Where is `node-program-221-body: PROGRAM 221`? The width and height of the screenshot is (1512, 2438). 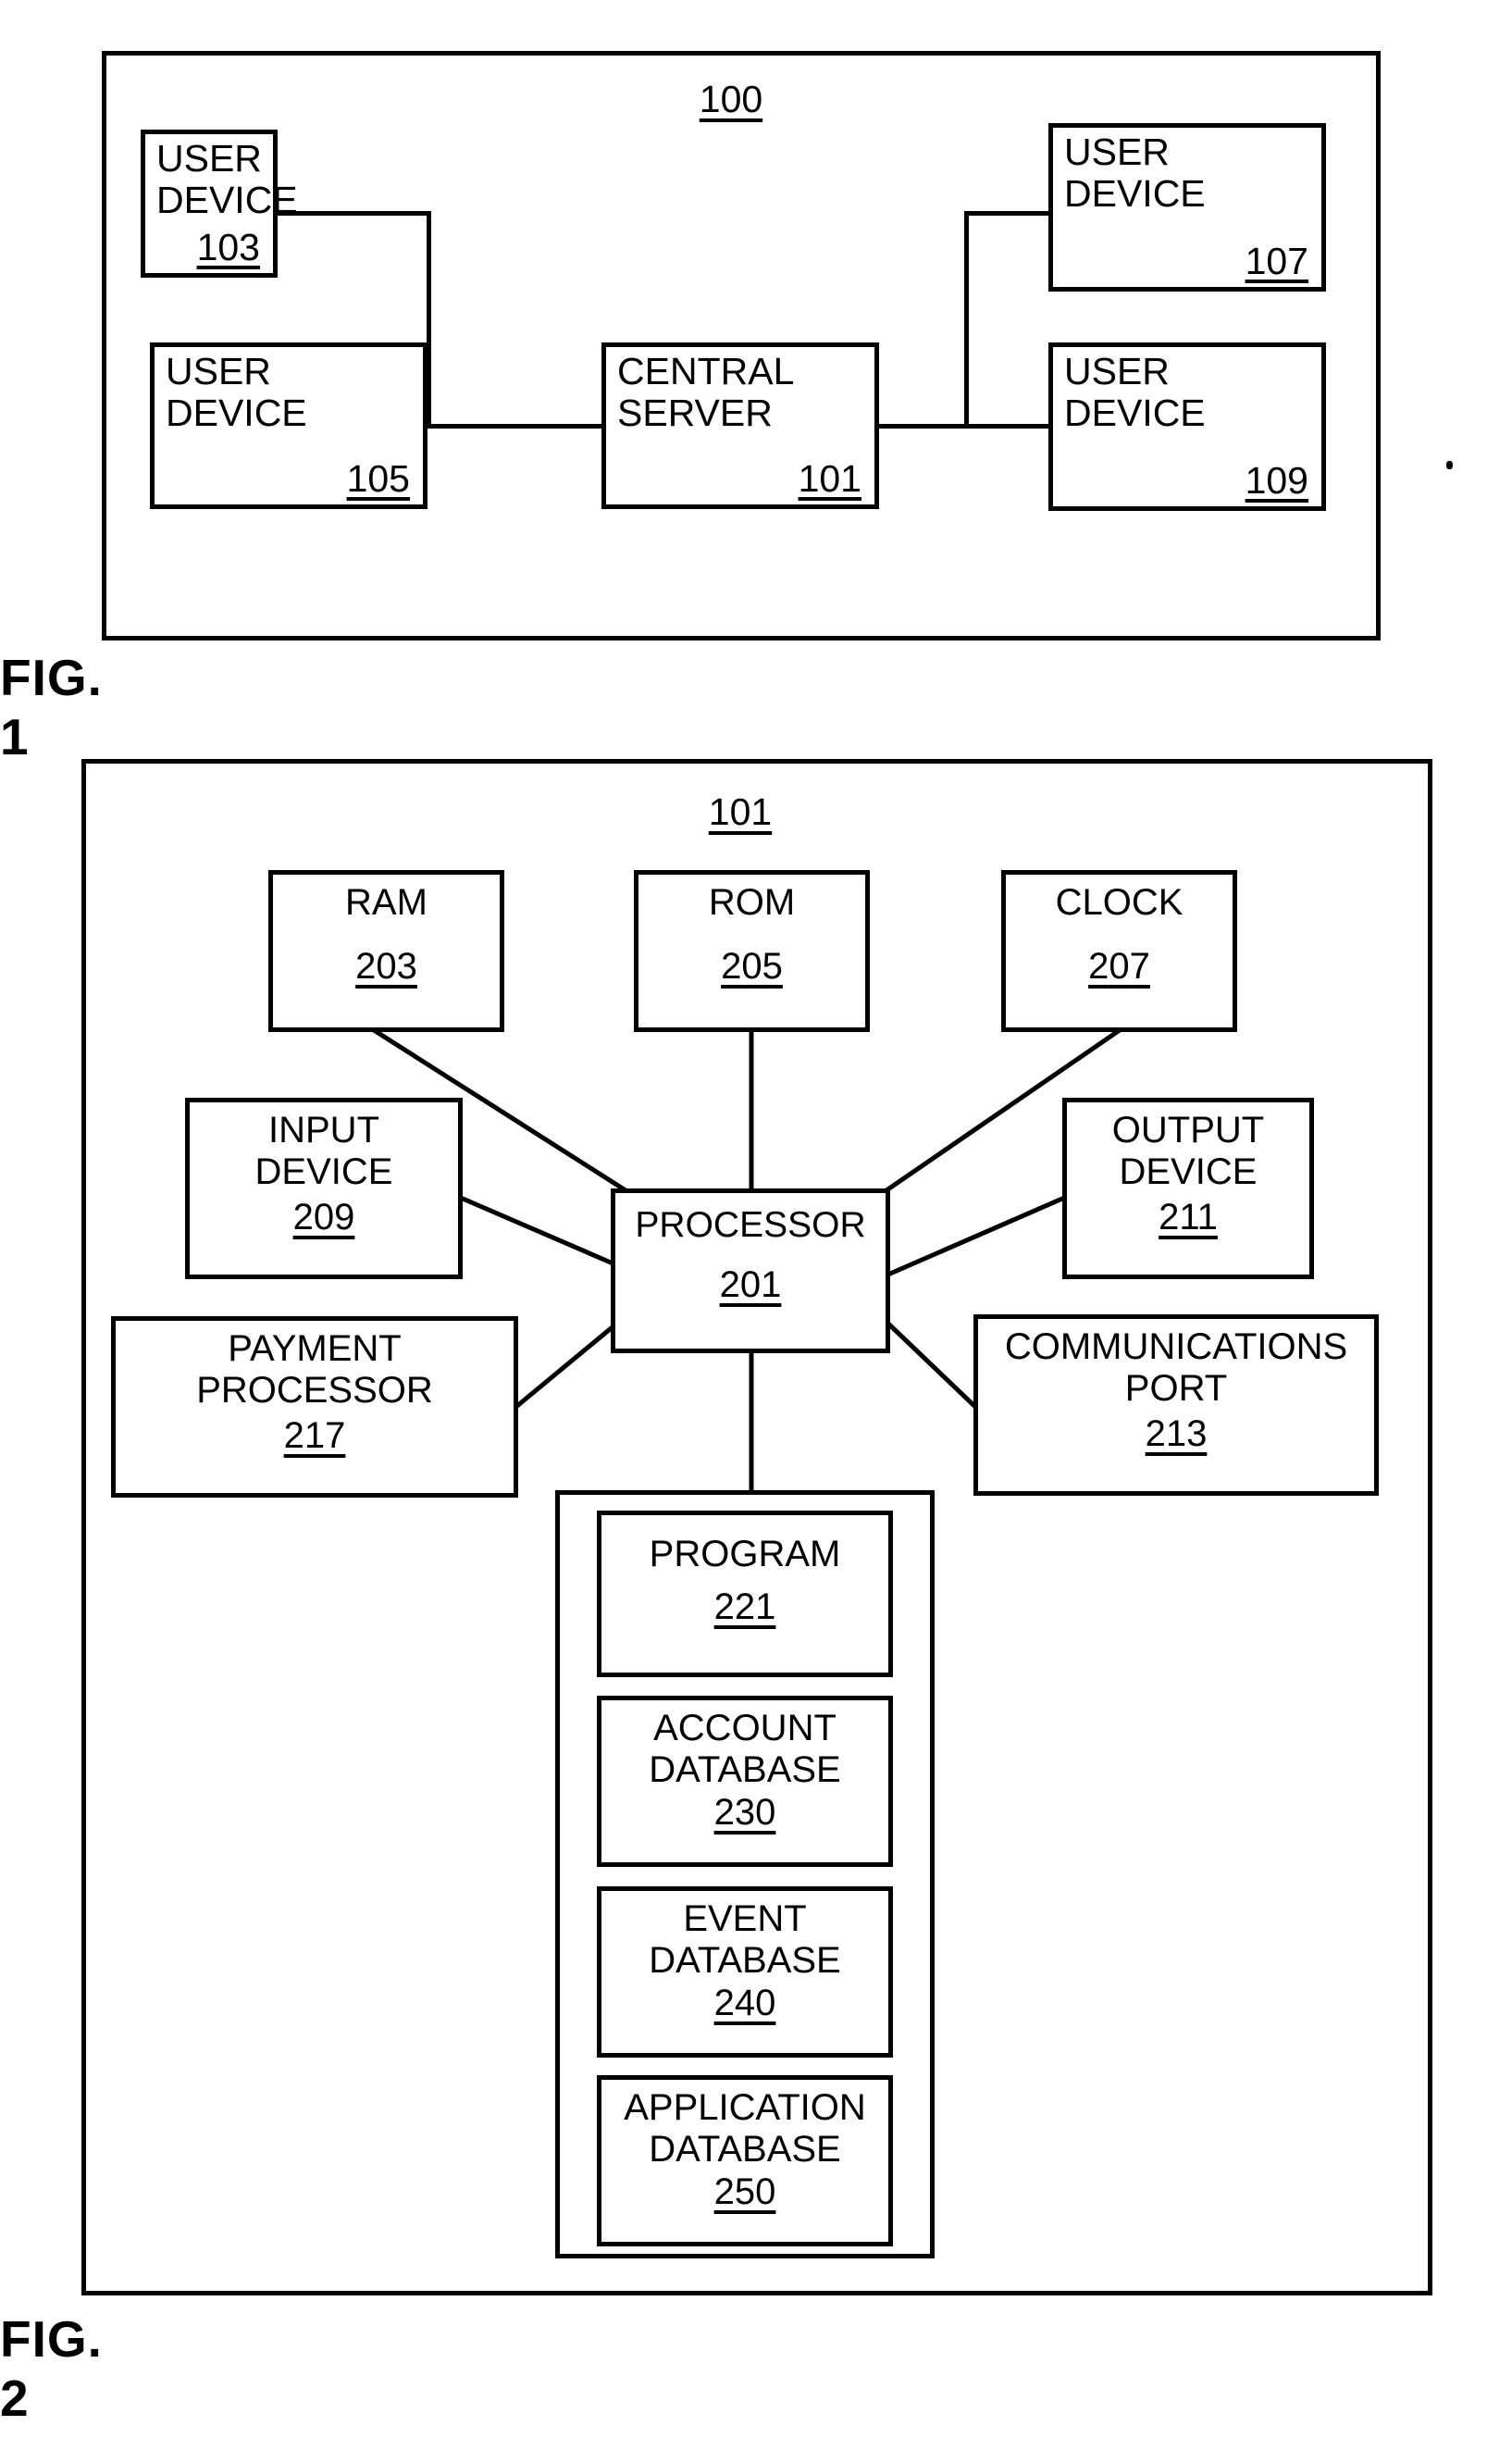 node-program-221-body: PROGRAM 221 is located at coordinates (744, 1594).